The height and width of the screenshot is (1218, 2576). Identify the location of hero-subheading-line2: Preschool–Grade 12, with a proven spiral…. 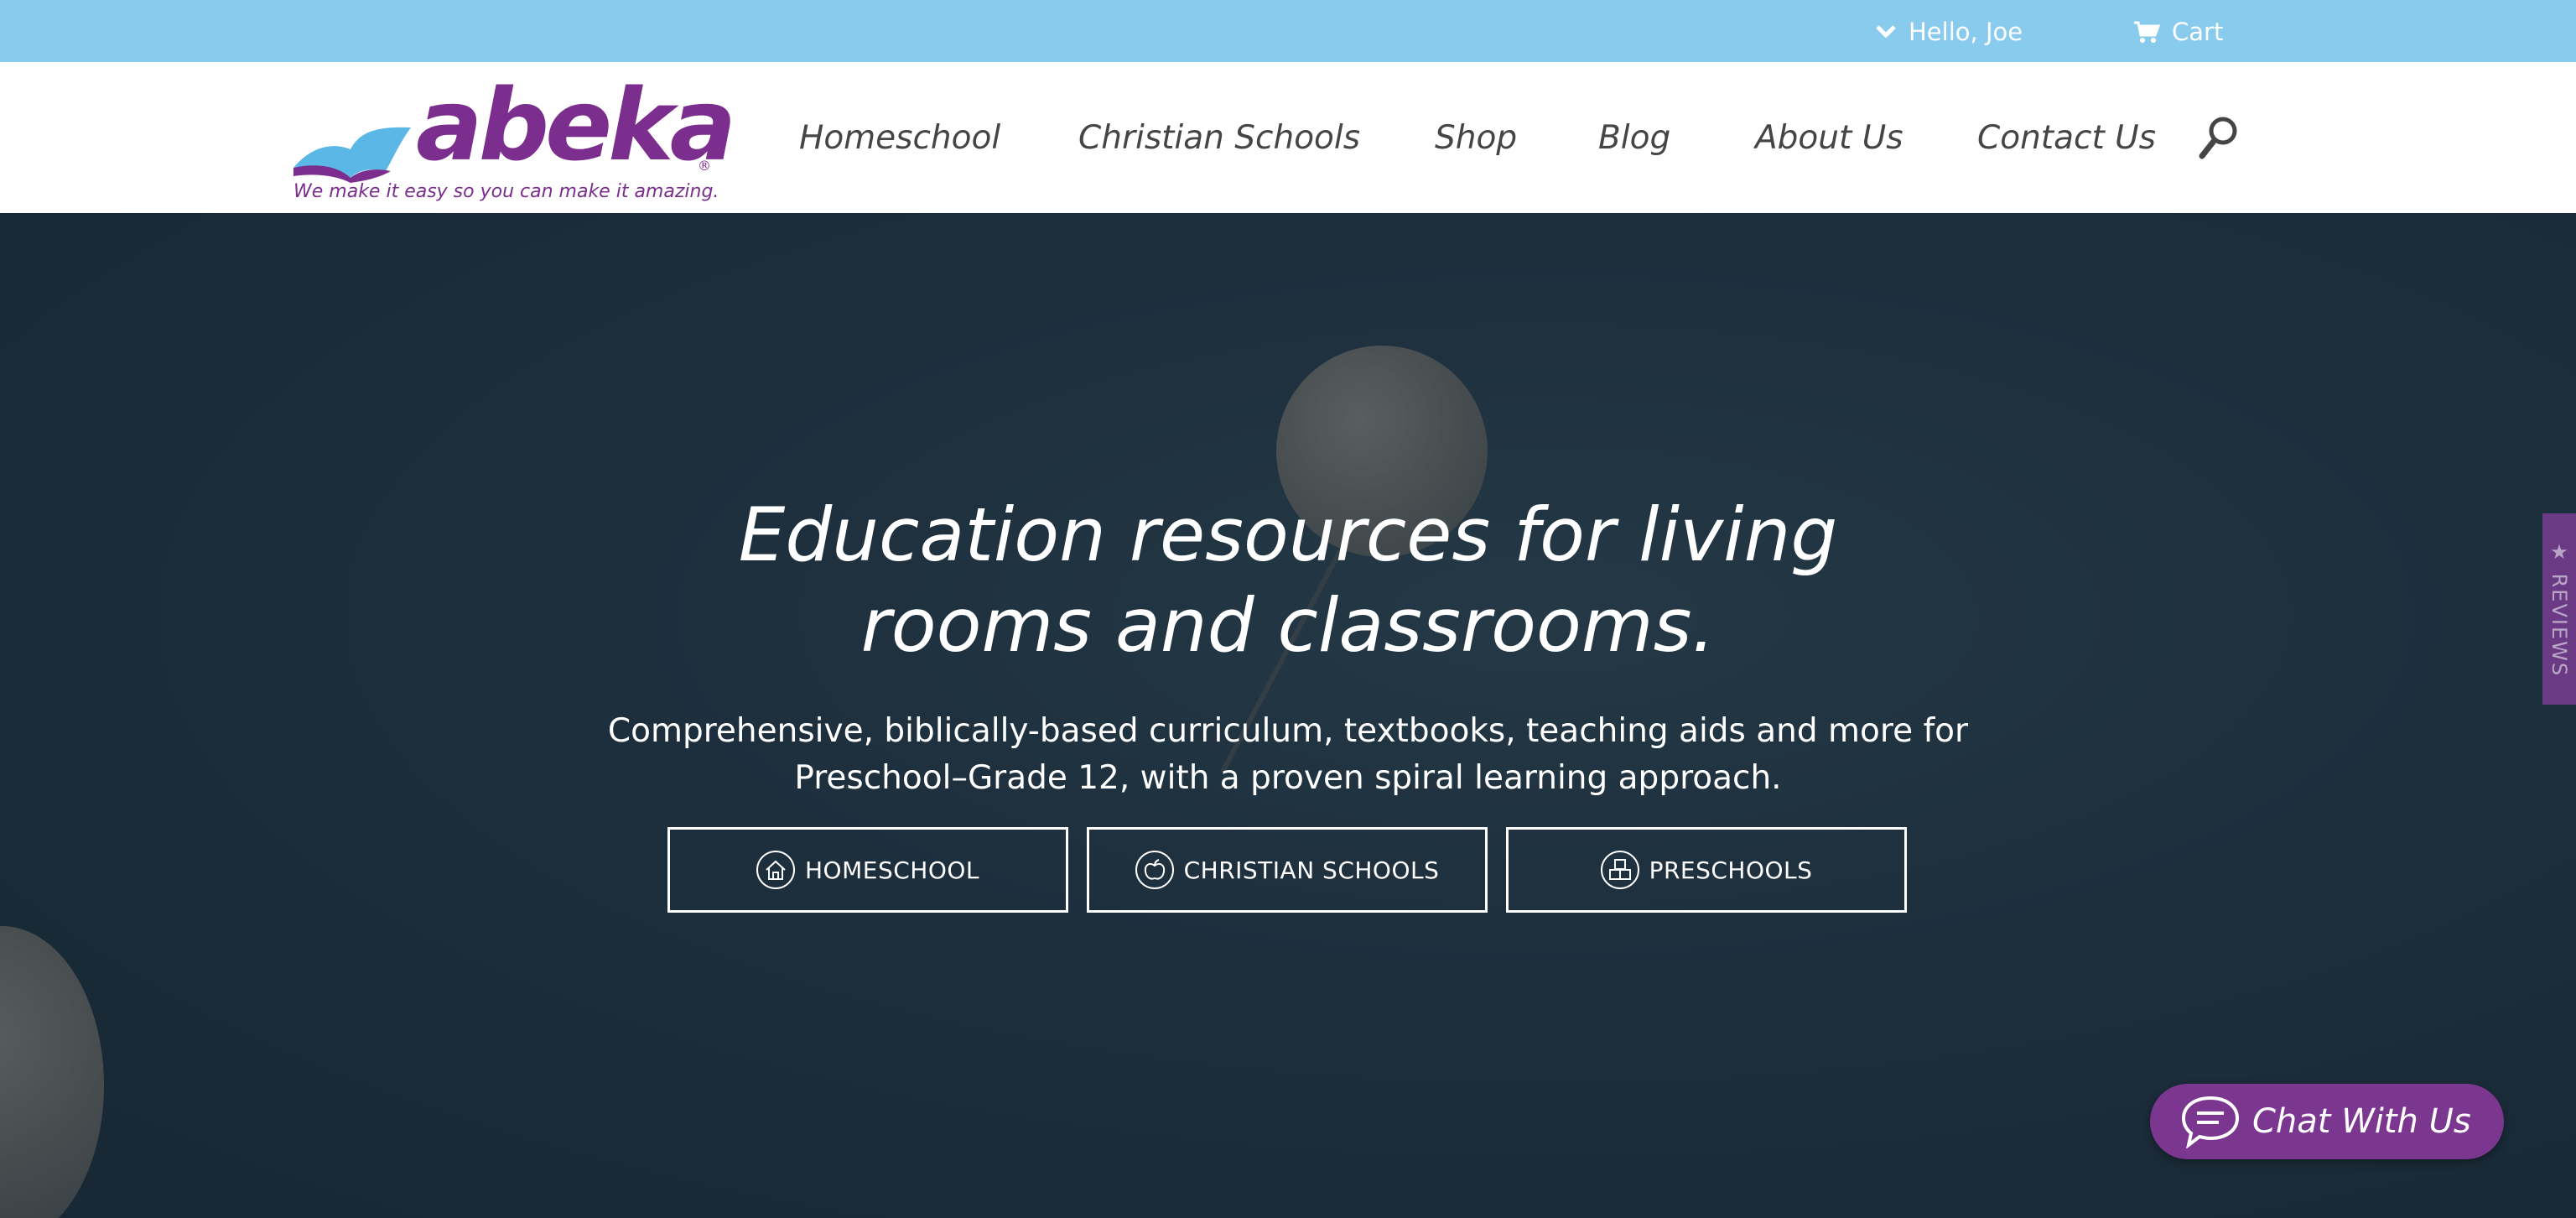
(1288, 778).